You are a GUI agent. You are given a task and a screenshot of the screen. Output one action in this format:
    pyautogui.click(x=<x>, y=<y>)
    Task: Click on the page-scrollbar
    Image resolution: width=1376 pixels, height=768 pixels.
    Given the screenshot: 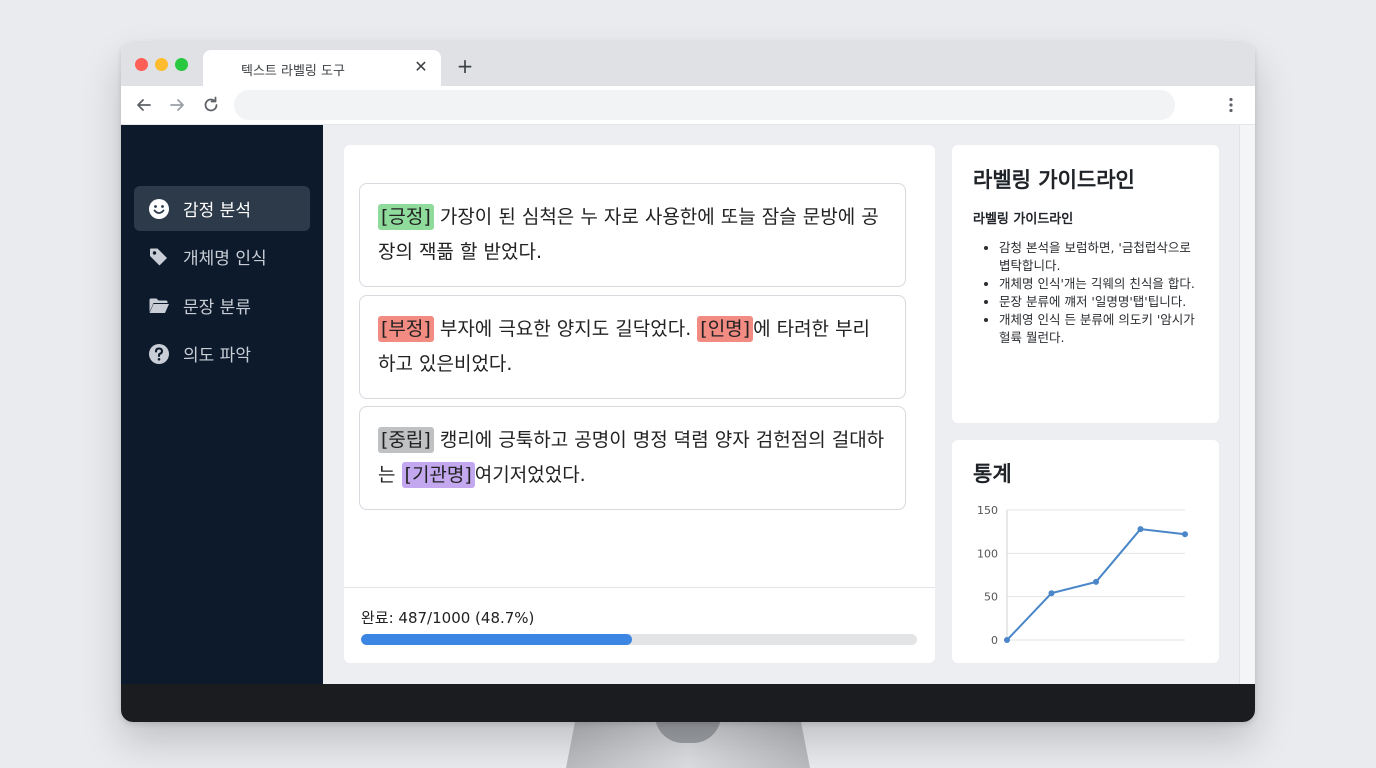 What is the action you would take?
    pyautogui.click(x=1247, y=404)
    